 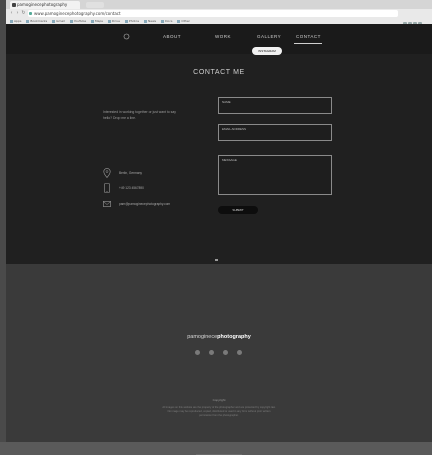 What do you see at coordinates (275, 175) in the screenshot?
I see `message-field: MESSAGE` at bounding box center [275, 175].